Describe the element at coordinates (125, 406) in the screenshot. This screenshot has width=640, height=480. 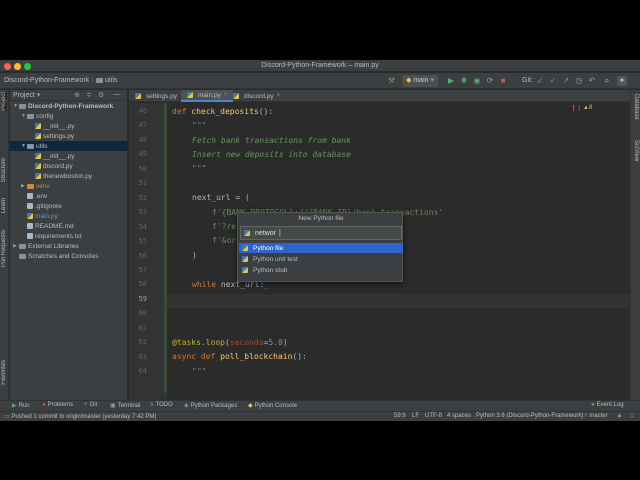
I see `tool-terminal: ▣ Terminal` at that location.